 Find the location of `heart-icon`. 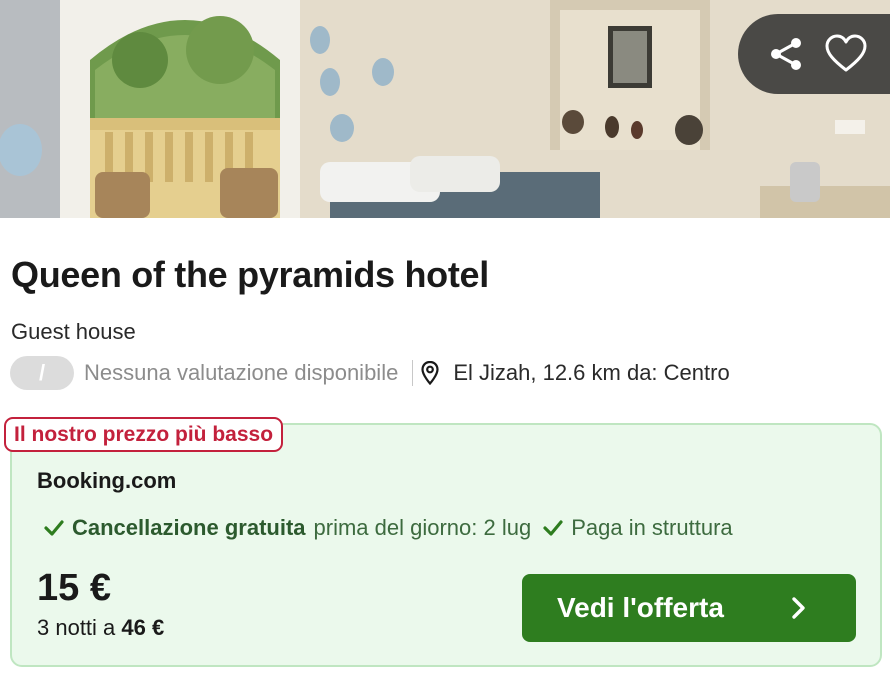

heart-icon is located at coordinates (846, 53).